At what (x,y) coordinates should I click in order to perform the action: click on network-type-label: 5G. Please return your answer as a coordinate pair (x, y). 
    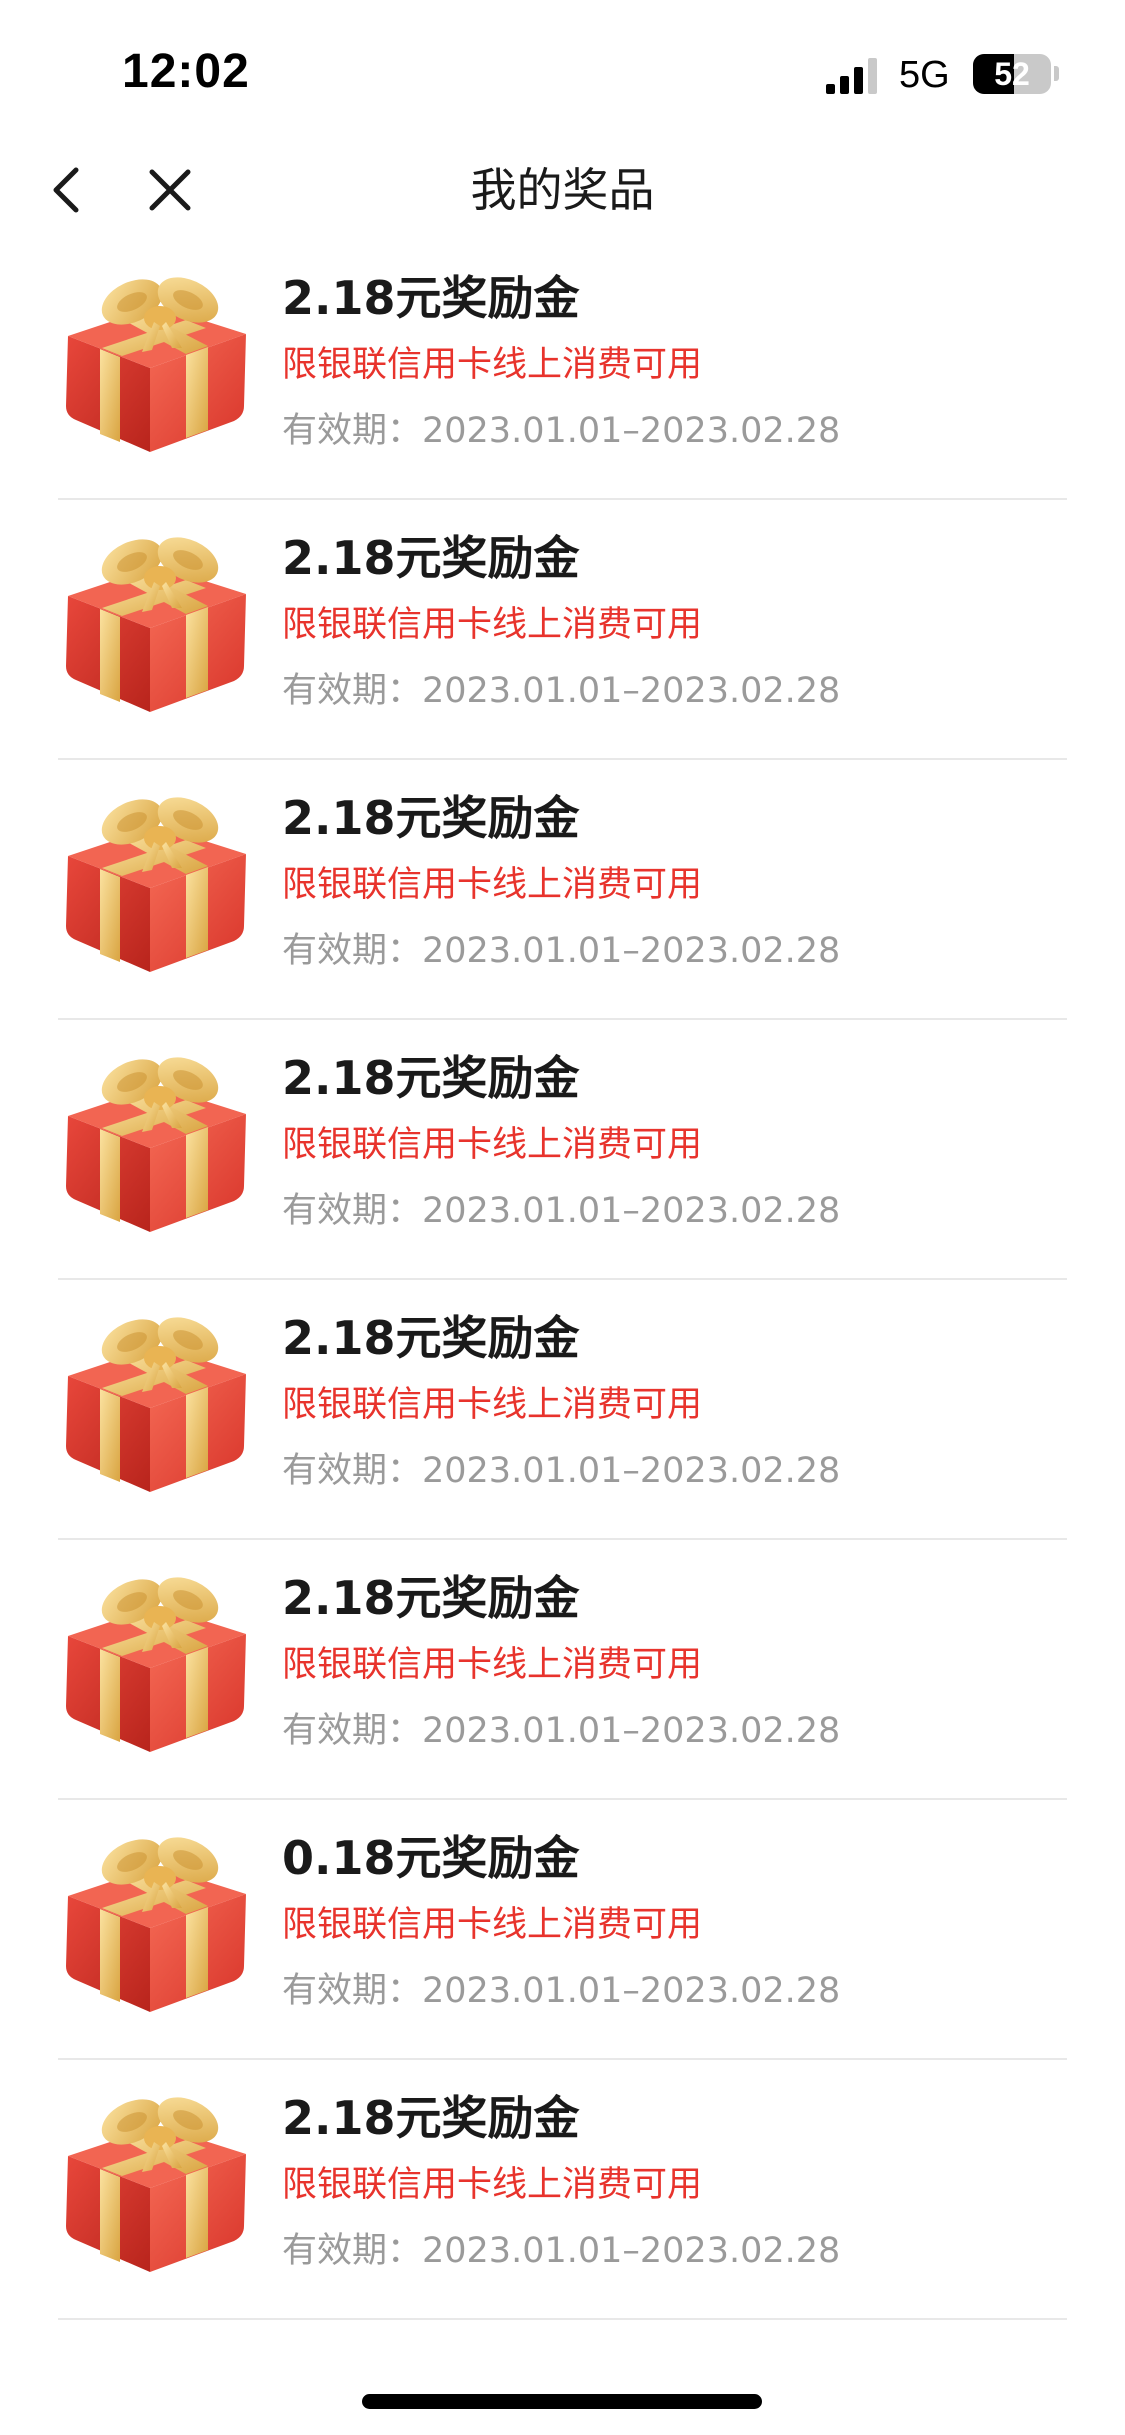
    Looking at the image, I should click on (924, 75).